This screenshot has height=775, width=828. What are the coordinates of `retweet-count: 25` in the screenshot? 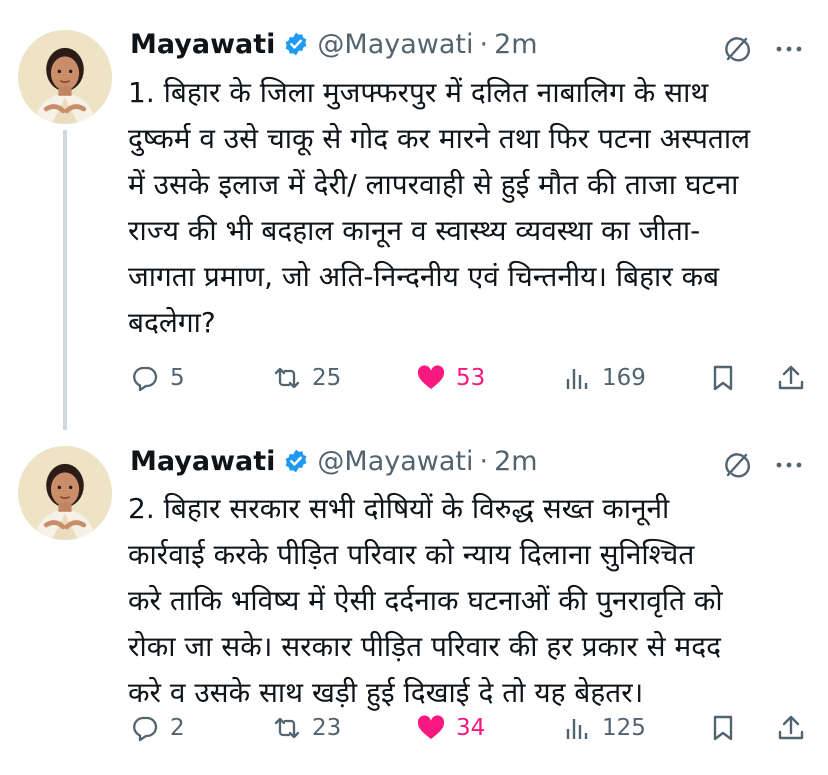 It's located at (327, 378).